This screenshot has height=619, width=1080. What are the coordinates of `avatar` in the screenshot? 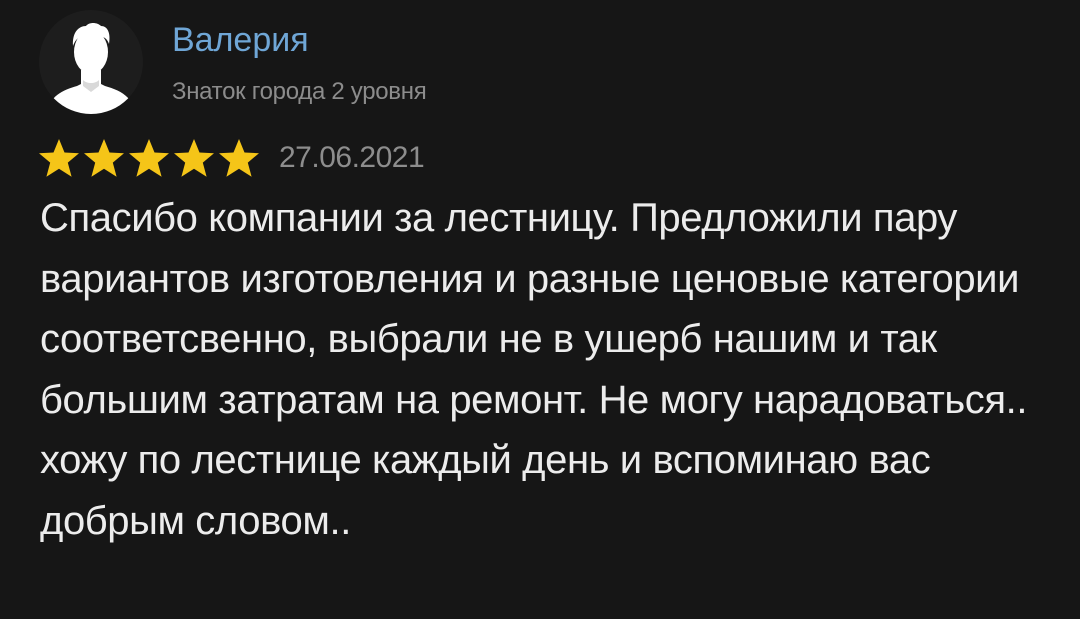 It's located at (91, 62).